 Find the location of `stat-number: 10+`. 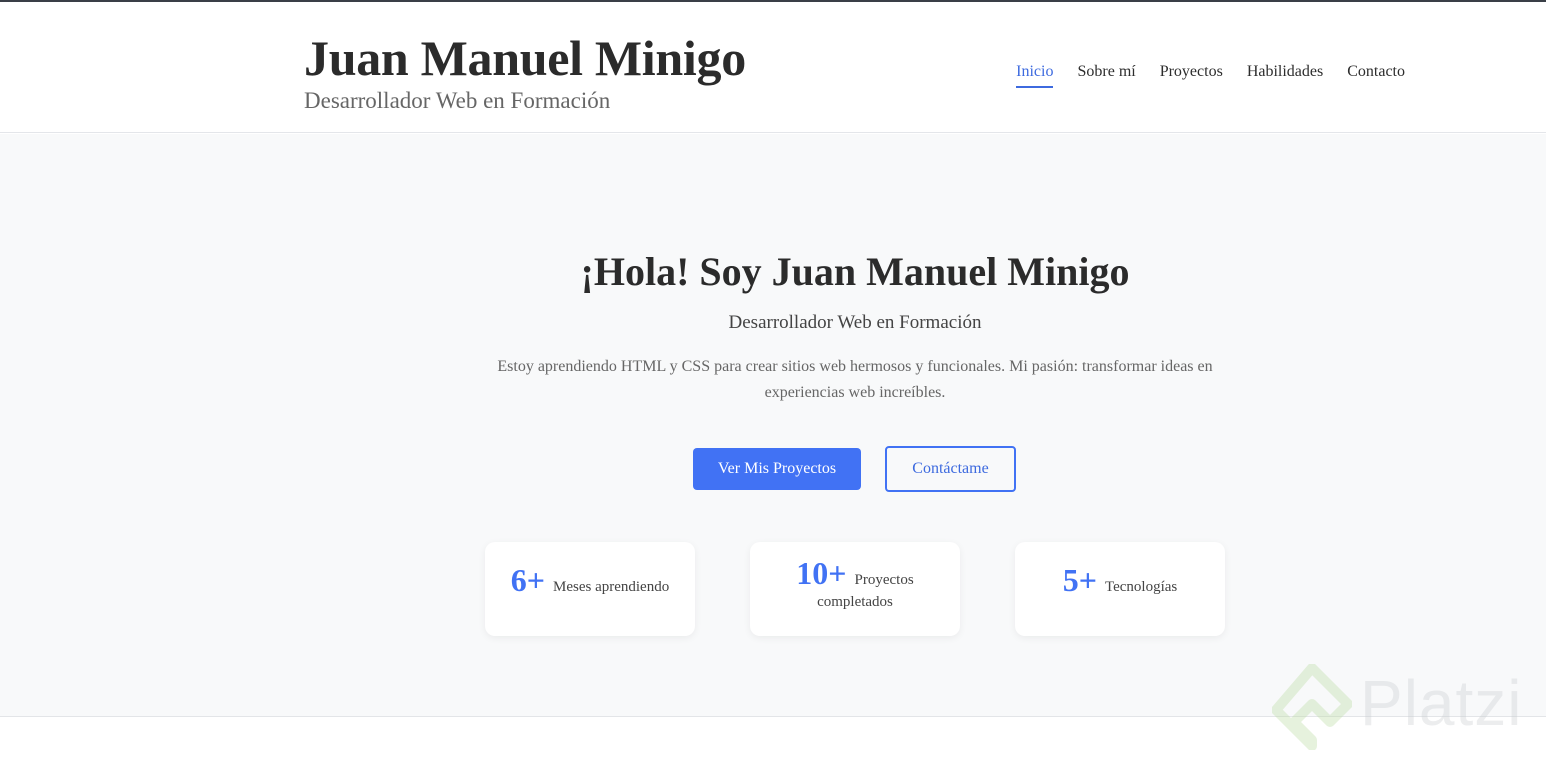

stat-number: 10+ is located at coordinates (825, 573).